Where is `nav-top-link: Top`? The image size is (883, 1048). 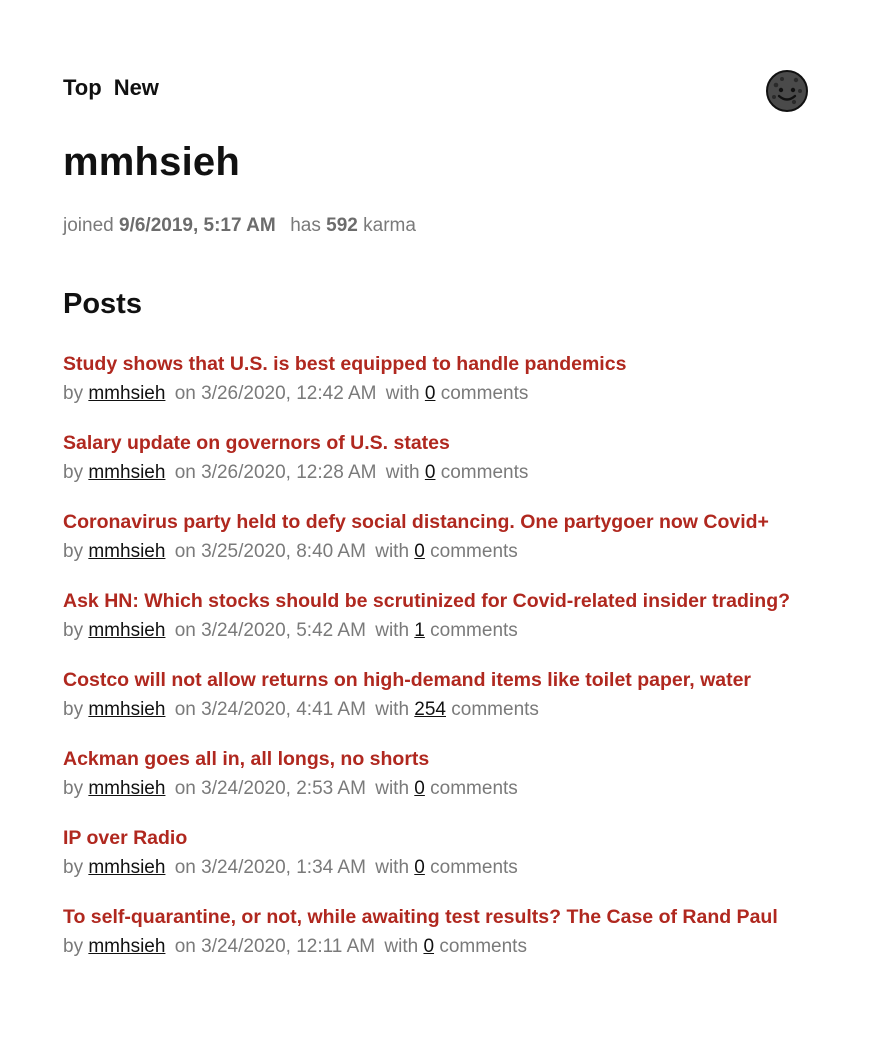 nav-top-link: Top is located at coordinates (82, 88).